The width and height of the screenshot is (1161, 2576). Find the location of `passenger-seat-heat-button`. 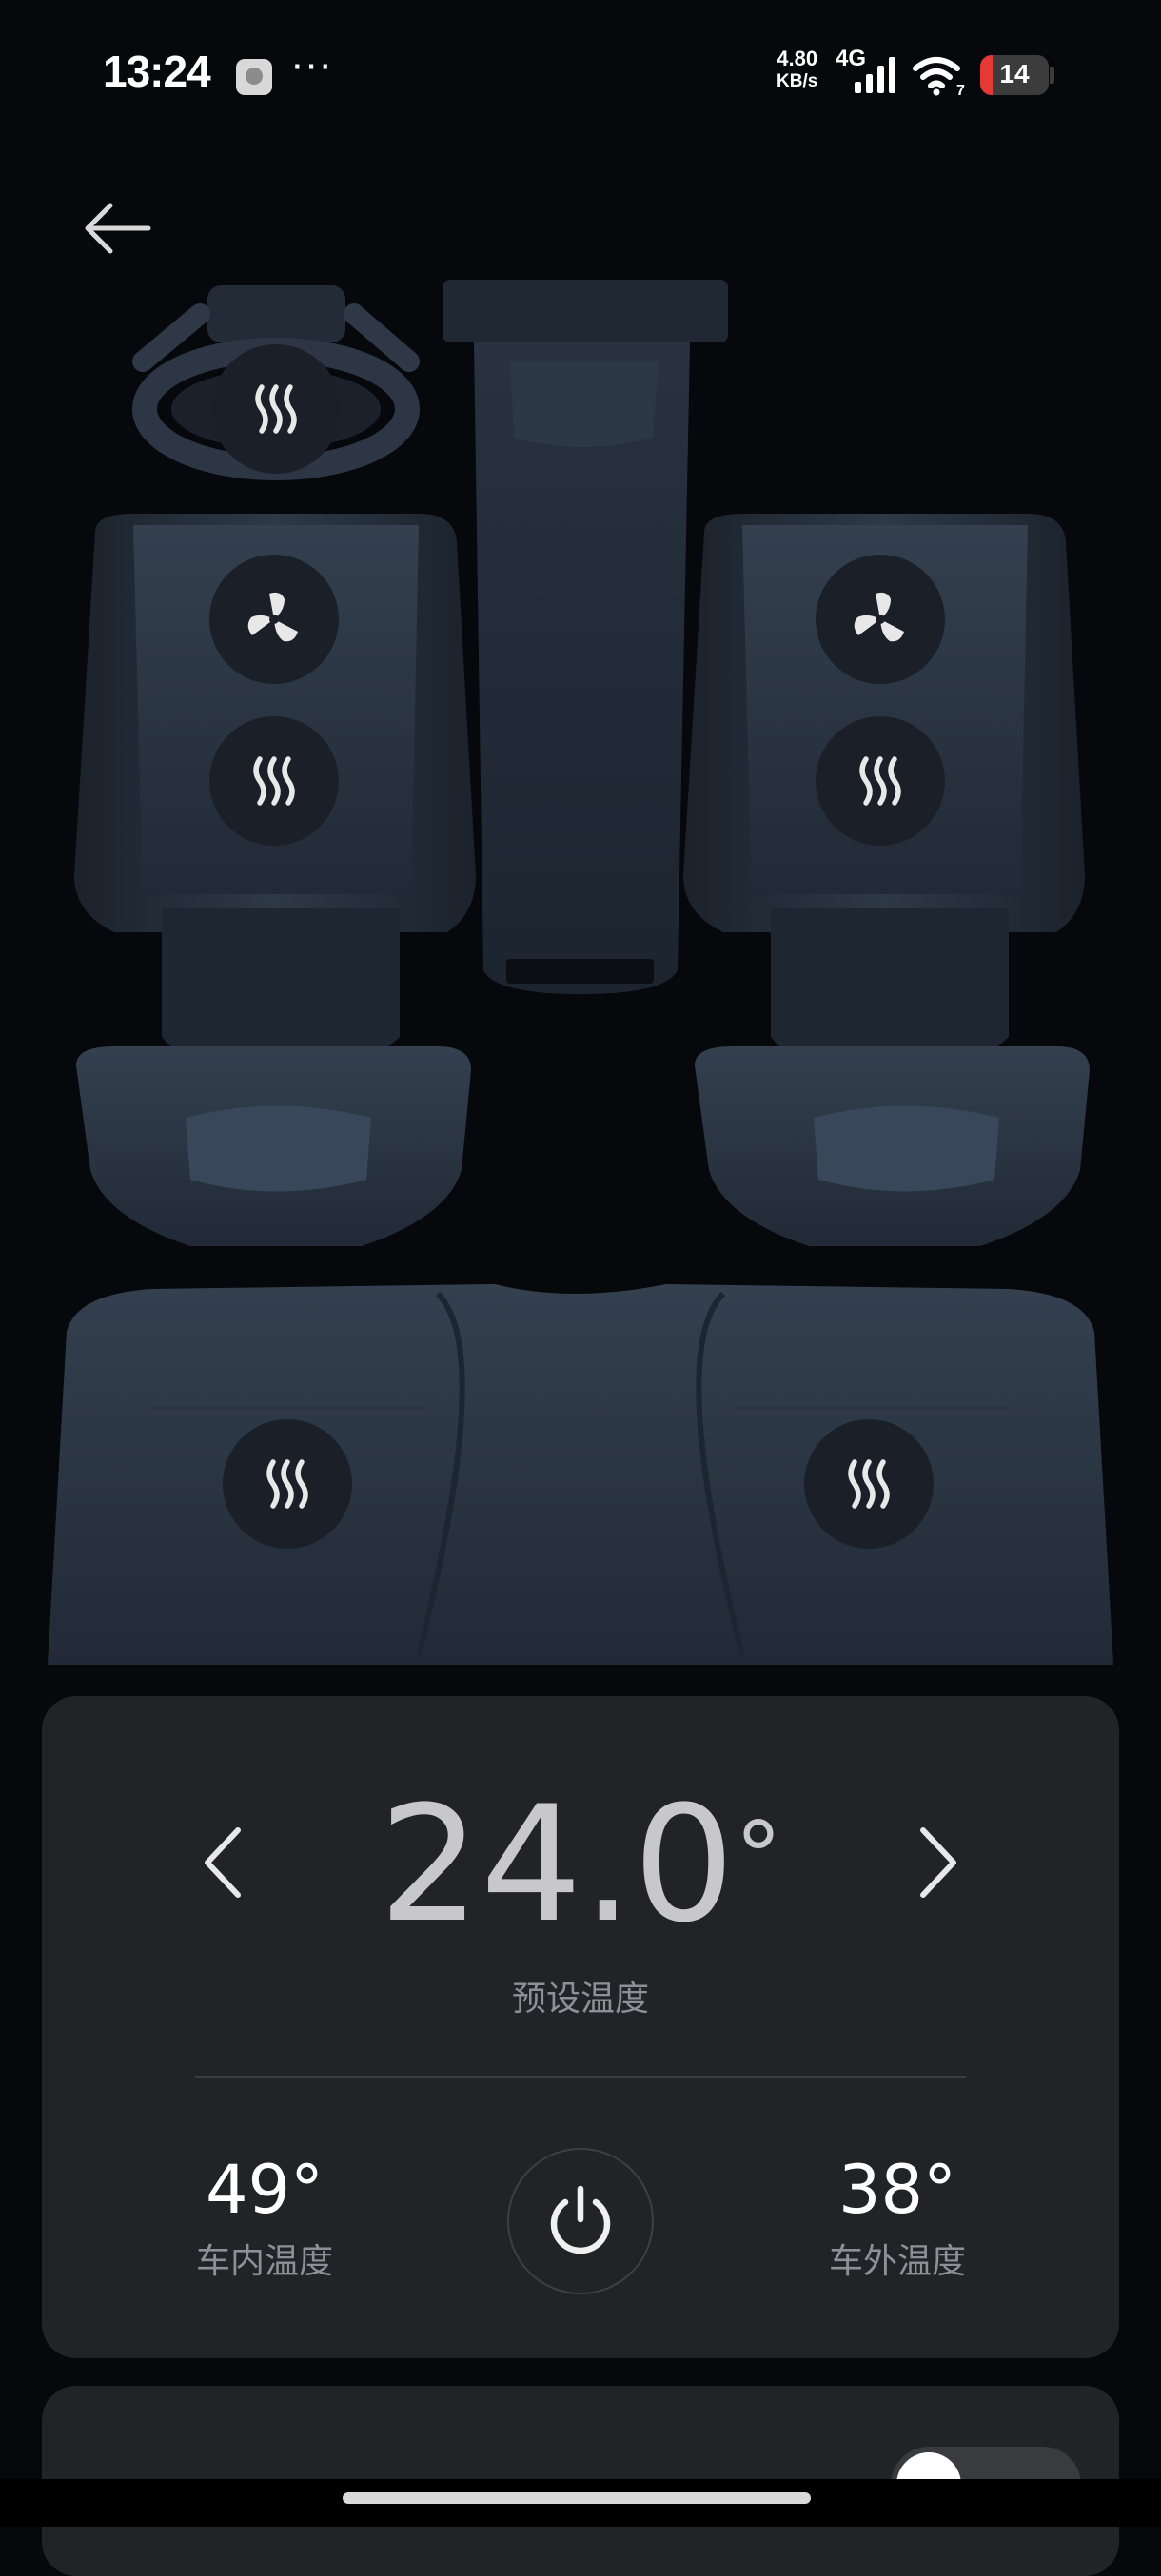

passenger-seat-heat-button is located at coordinates (881, 781).